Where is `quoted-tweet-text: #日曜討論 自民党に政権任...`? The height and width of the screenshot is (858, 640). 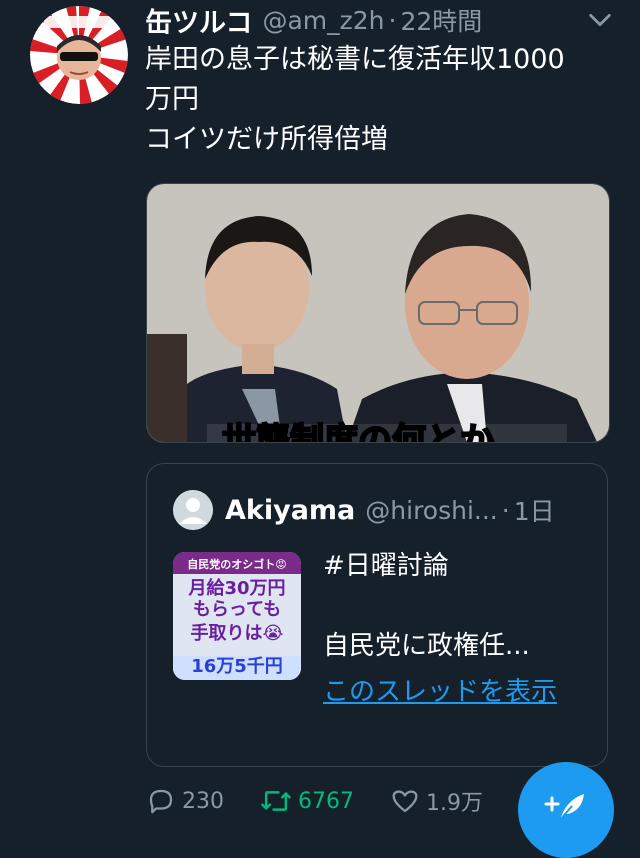
quoted-tweet-text: #日曜討論 自民党に政権任... is located at coordinates (426, 606).